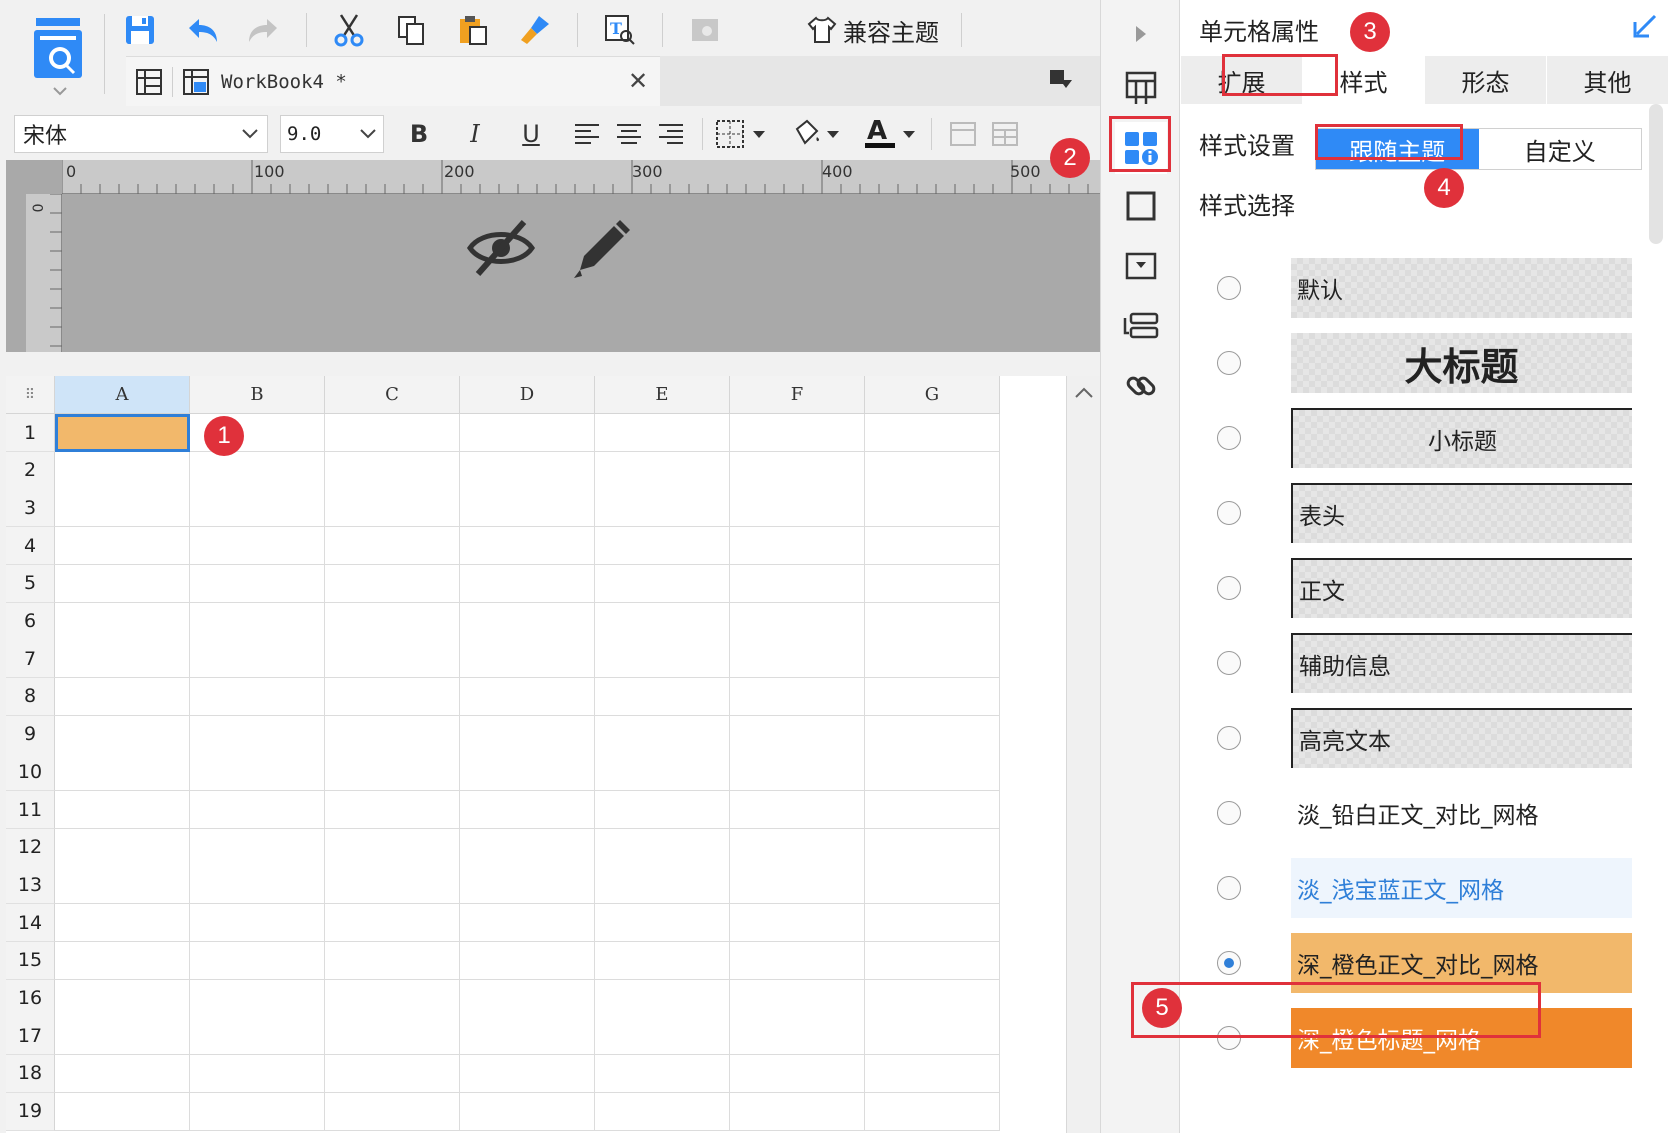 The width and height of the screenshot is (1669, 1133). Describe the element at coordinates (1461, 813) in the screenshot. I see `style-preview: 淡_铅白正文_对比_网格` at that location.